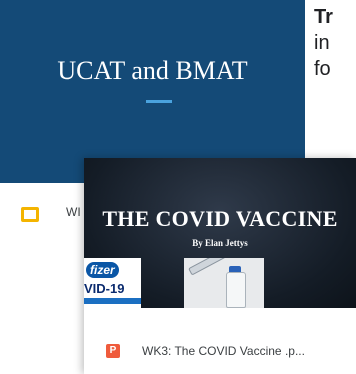 The image size is (356, 374). What do you see at coordinates (220, 218) in the screenshot?
I see `thumbnail-title: THE COVID VACCINE` at bounding box center [220, 218].